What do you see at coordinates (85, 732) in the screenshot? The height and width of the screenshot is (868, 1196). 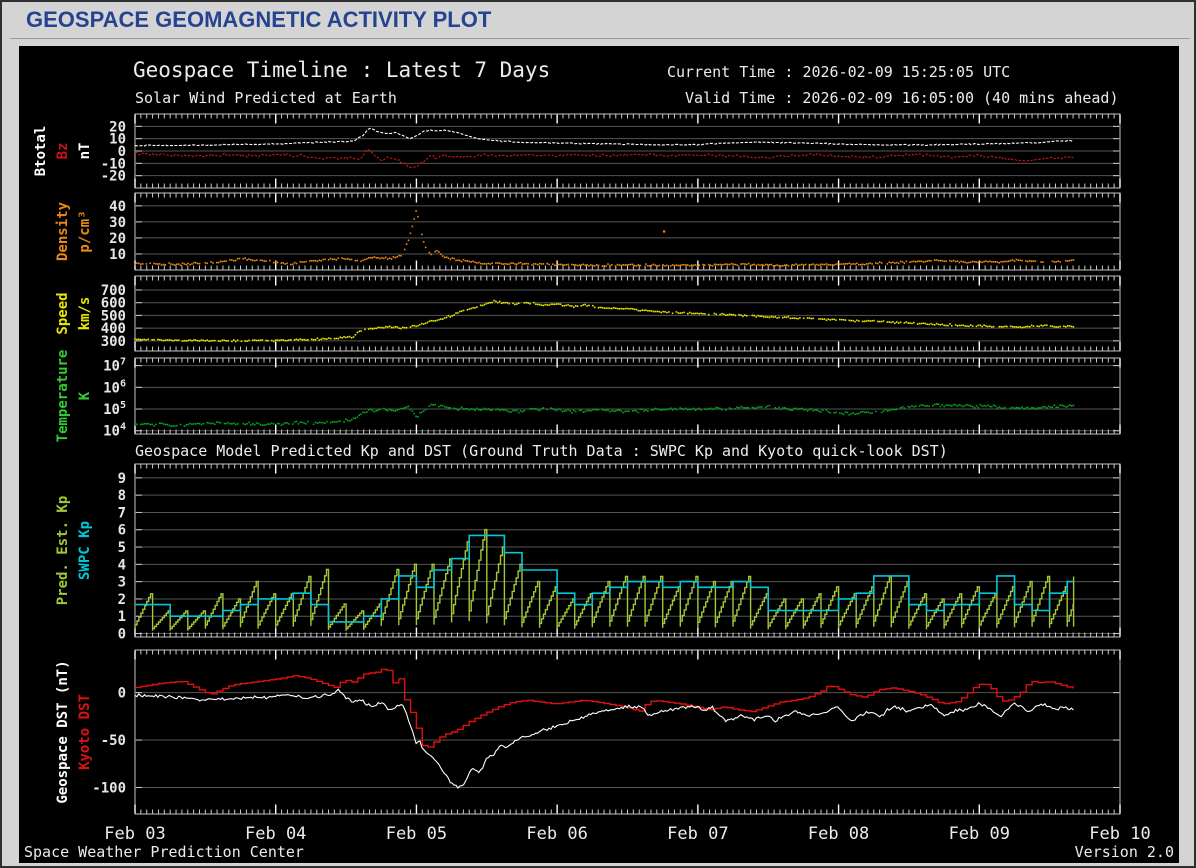 I see `svg-text: Kyoto DST` at bounding box center [85, 732].